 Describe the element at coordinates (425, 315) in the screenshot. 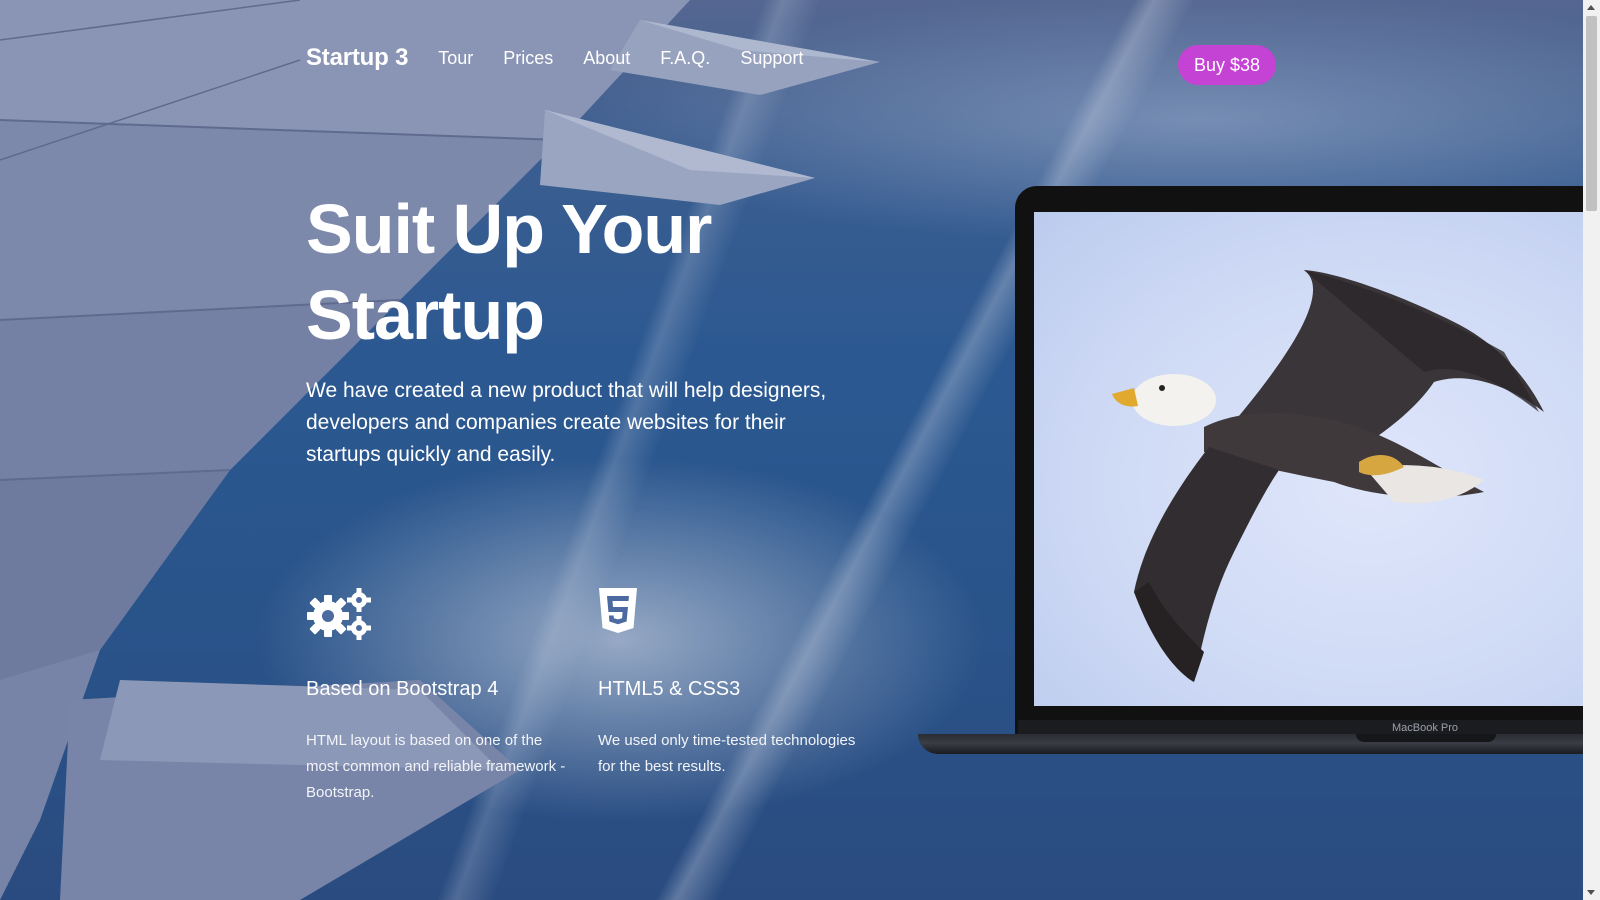

I see `hero-title-line2: Startup` at that location.